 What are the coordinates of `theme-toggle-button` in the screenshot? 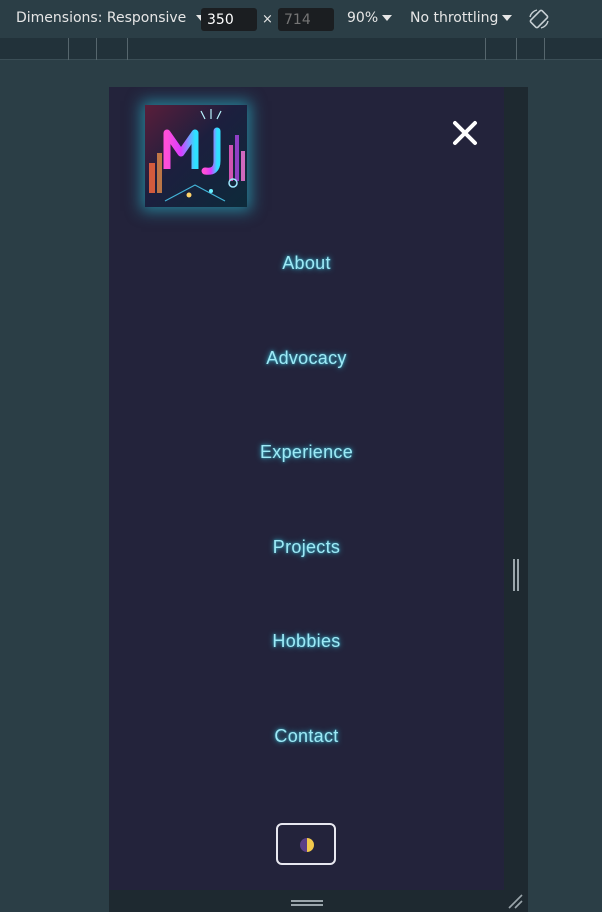 It's located at (306, 844).